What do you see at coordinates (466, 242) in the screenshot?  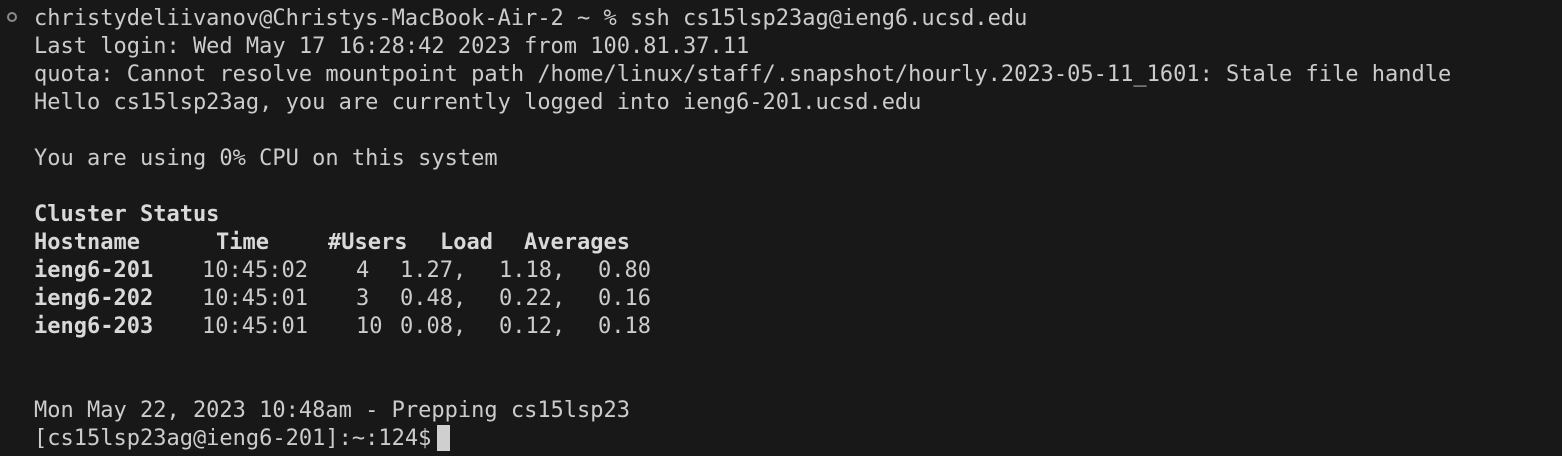 I see `header-load: Load` at bounding box center [466, 242].